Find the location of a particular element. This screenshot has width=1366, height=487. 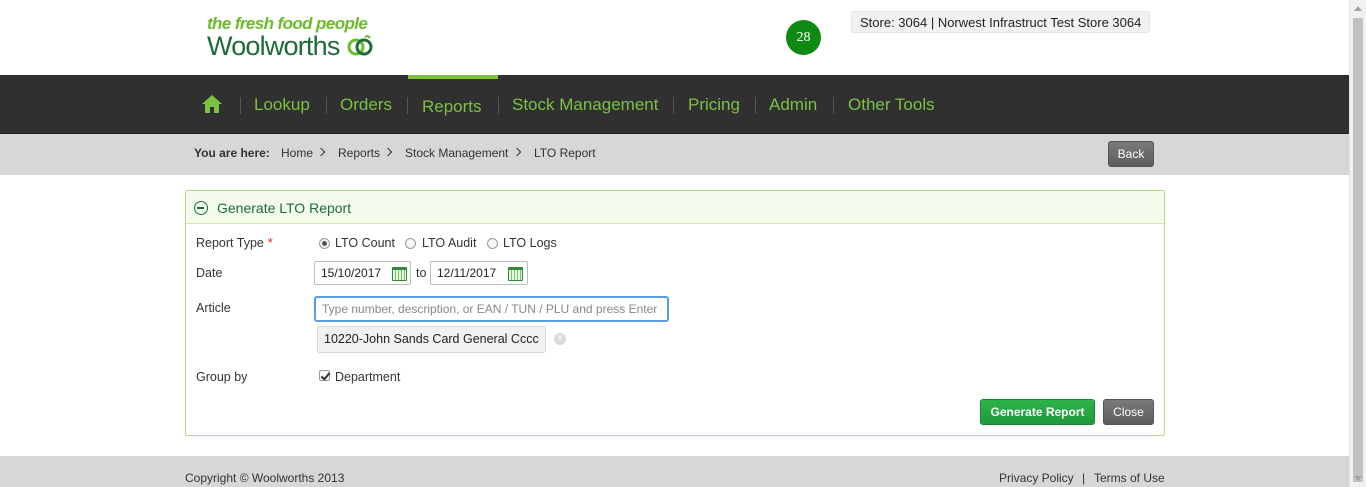

nav-item-reports: Reports is located at coordinates (453, 104).